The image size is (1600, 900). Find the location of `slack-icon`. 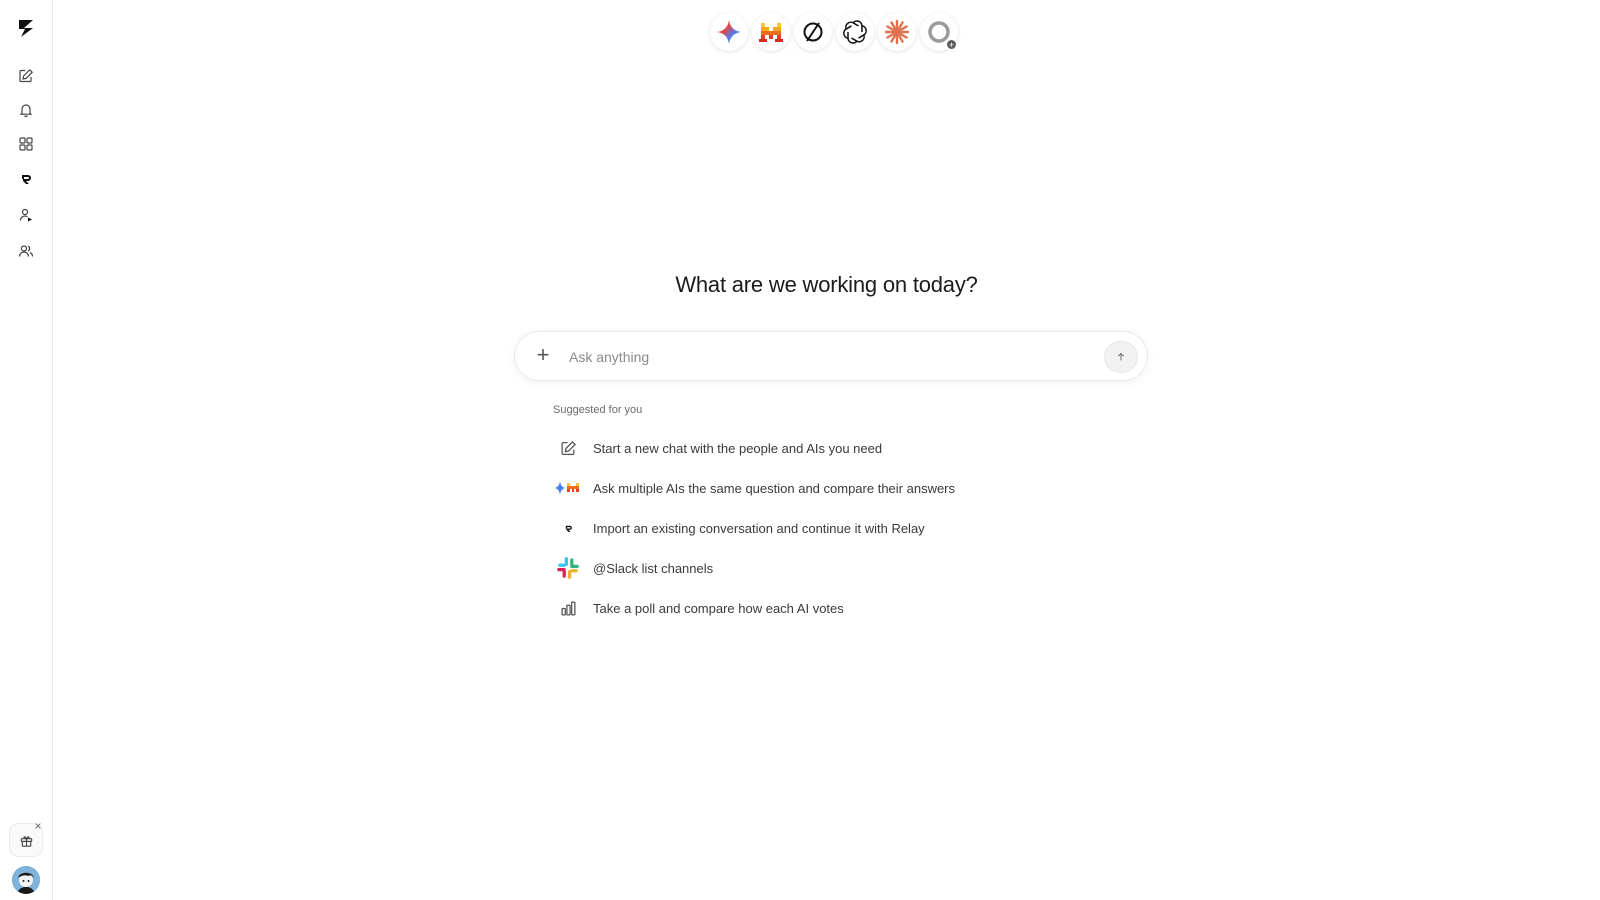

slack-icon is located at coordinates (568, 568).